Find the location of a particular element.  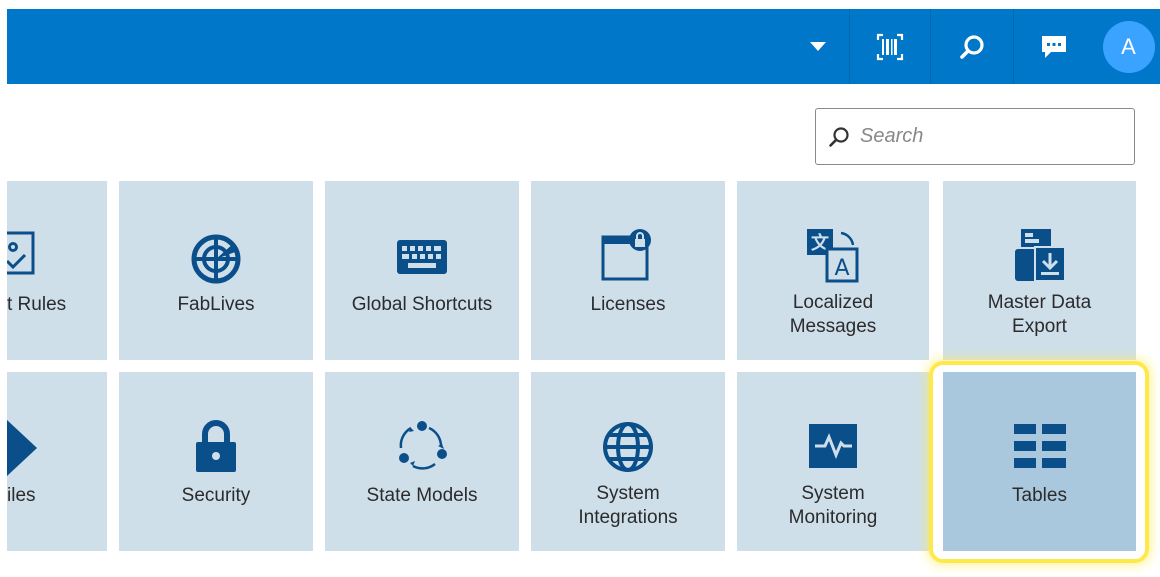

translate-icon: 文 A is located at coordinates (833, 256).